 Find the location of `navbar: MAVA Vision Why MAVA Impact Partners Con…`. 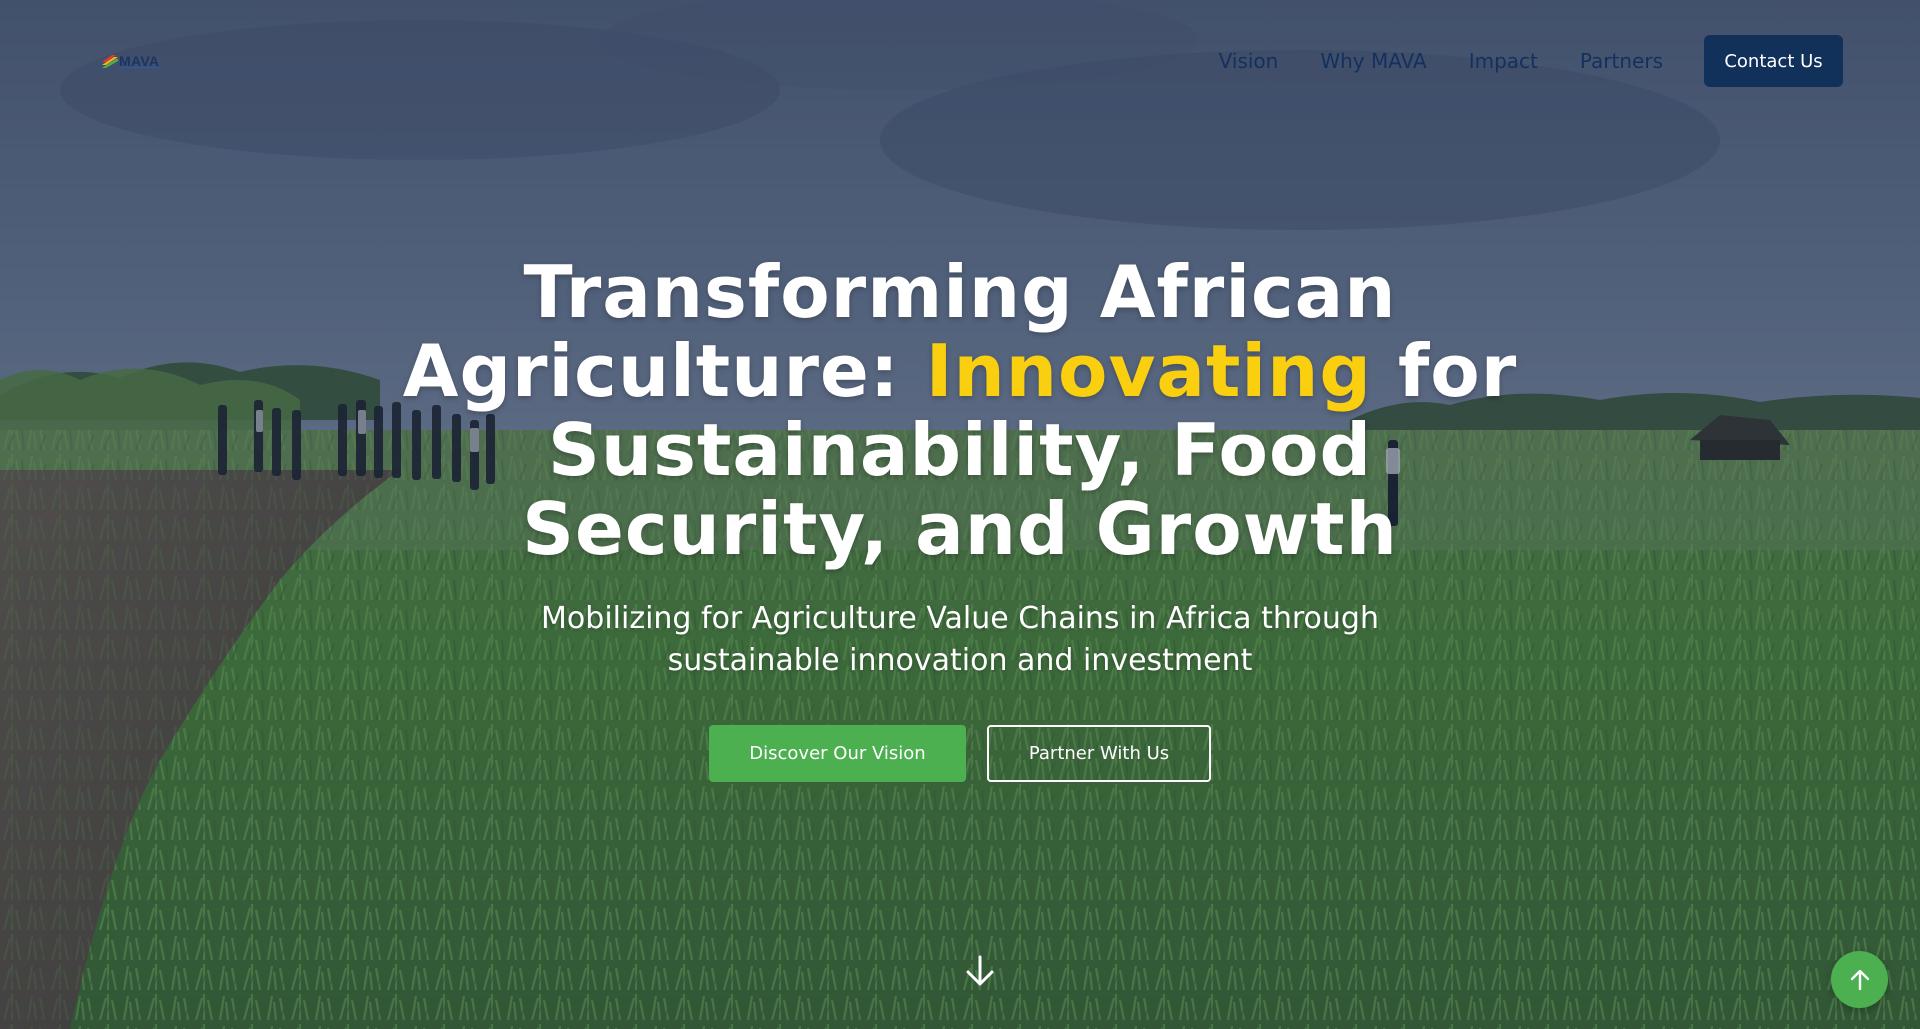

navbar: MAVA Vision Why MAVA Impact Partners Con… is located at coordinates (960, 61).